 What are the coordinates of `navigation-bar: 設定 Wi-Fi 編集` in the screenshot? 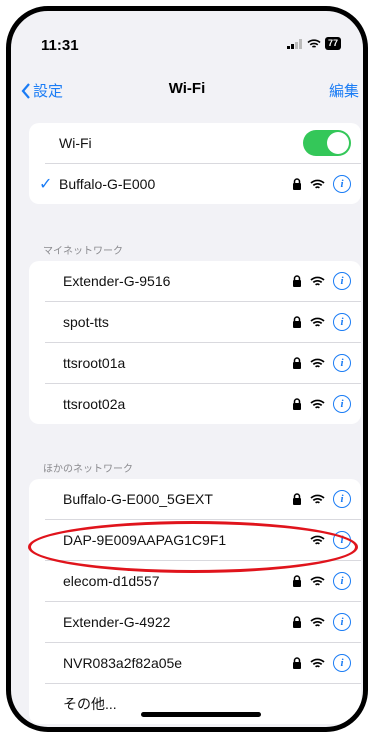 It's located at (187, 90).